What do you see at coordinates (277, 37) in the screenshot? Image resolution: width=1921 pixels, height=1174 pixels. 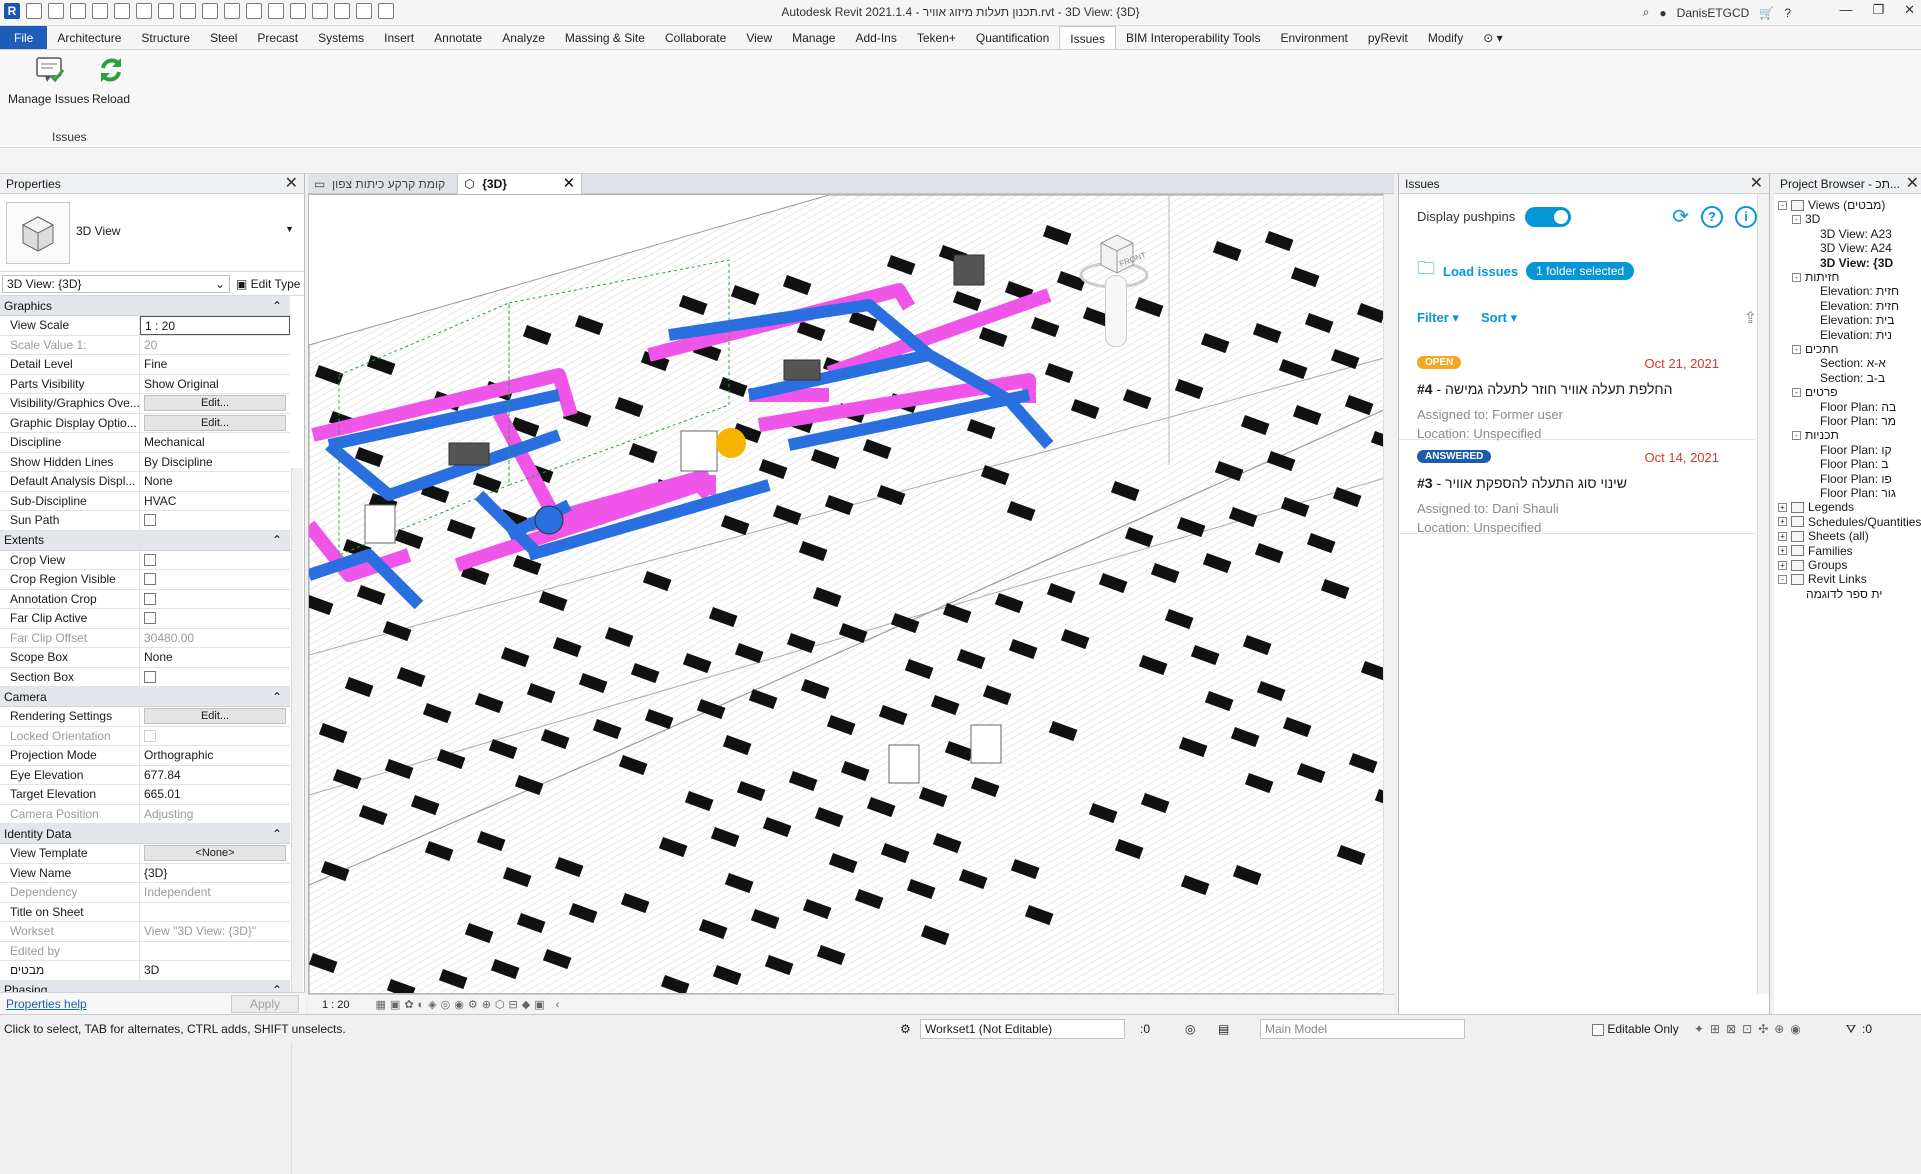 I see `tab-precast: Precast` at bounding box center [277, 37].